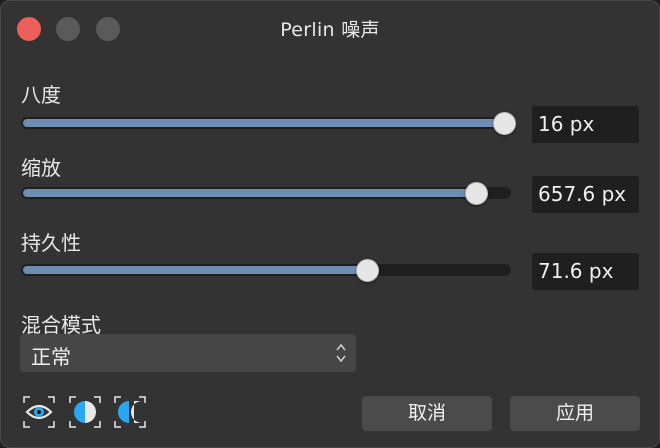 This screenshot has height=448, width=660. I want to click on octaves-label: 八度, so click(41, 95).